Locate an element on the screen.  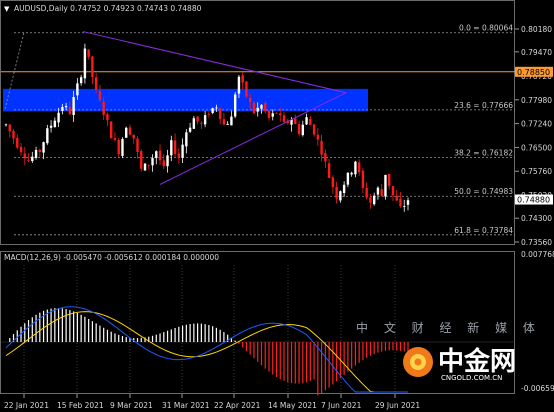
logo-core-icon is located at coordinates (418, 362).